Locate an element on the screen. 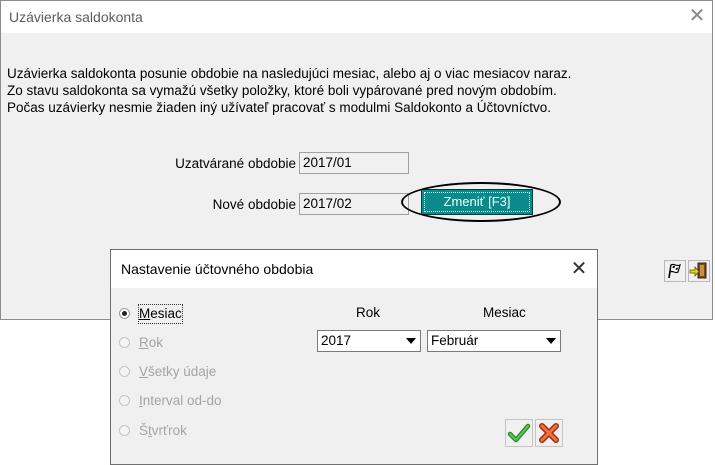 The image size is (715, 465). exit-door-icon is located at coordinates (698, 270).